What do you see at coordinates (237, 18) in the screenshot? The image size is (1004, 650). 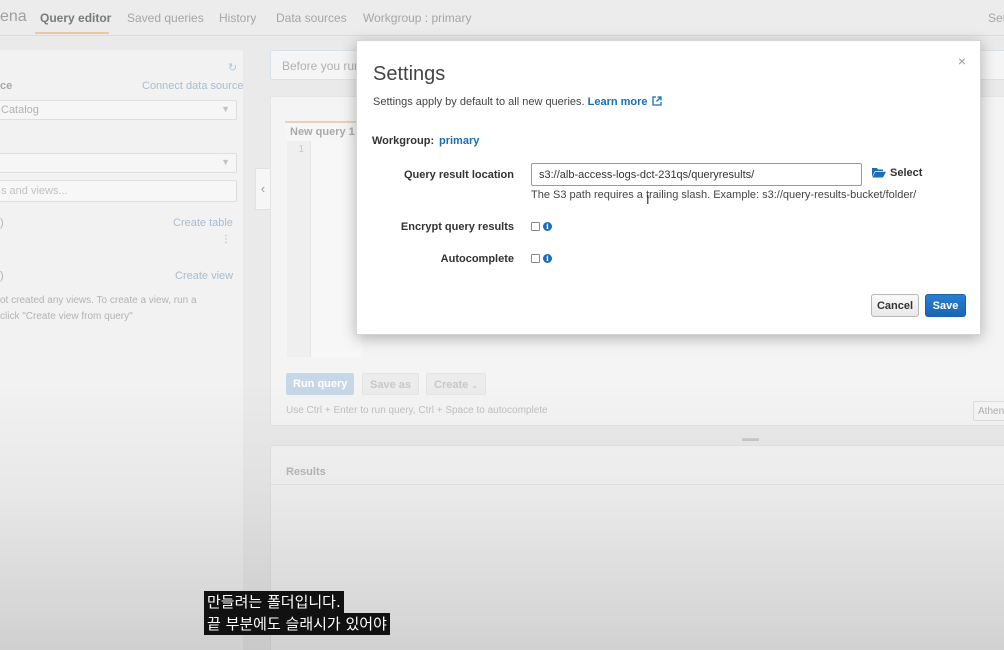 I see `tab-history: History` at bounding box center [237, 18].